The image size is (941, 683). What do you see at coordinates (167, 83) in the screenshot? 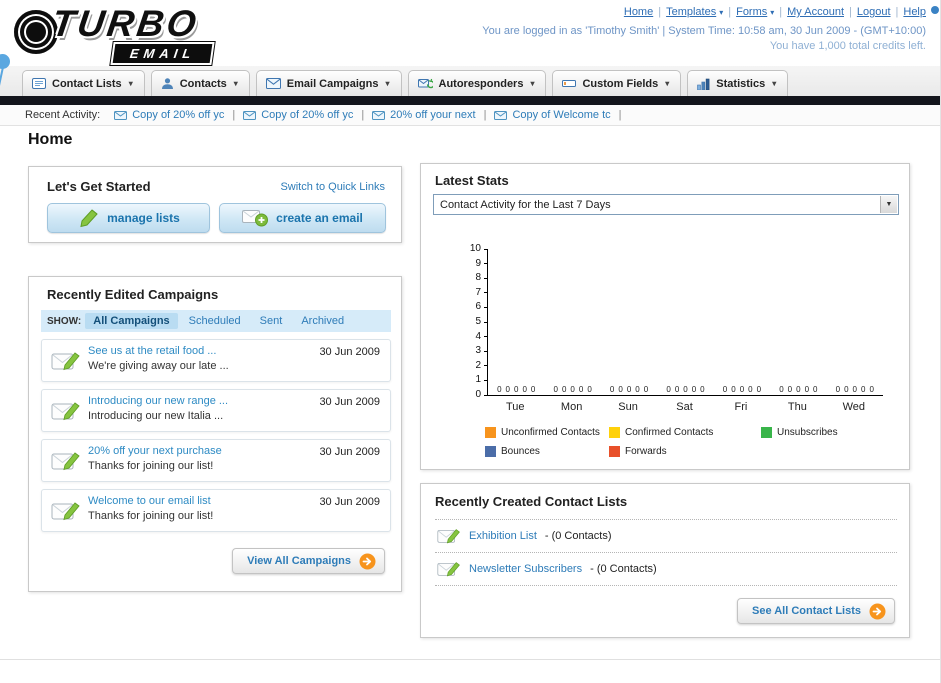
I see `contacts-icon` at bounding box center [167, 83].